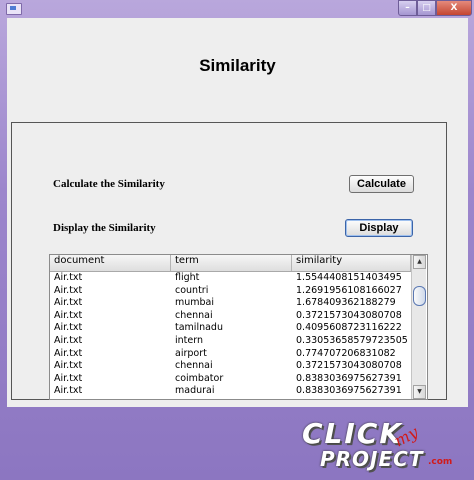  I want to click on cell-term: coimbator, so click(231, 379).